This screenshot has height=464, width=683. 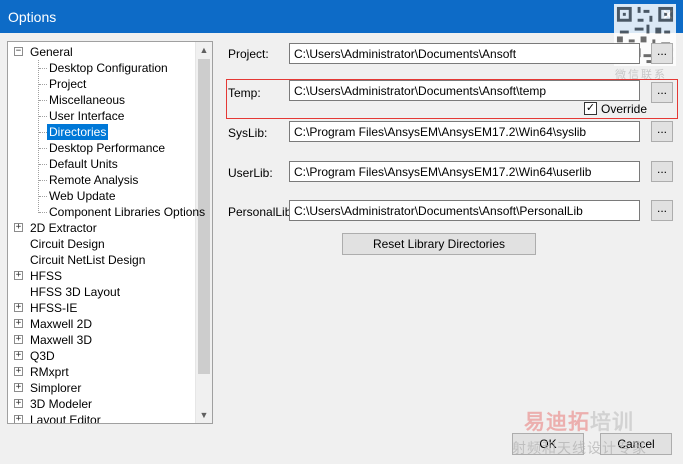 I want to click on tree-item: Desktop Configuration, so click(x=102, y=68).